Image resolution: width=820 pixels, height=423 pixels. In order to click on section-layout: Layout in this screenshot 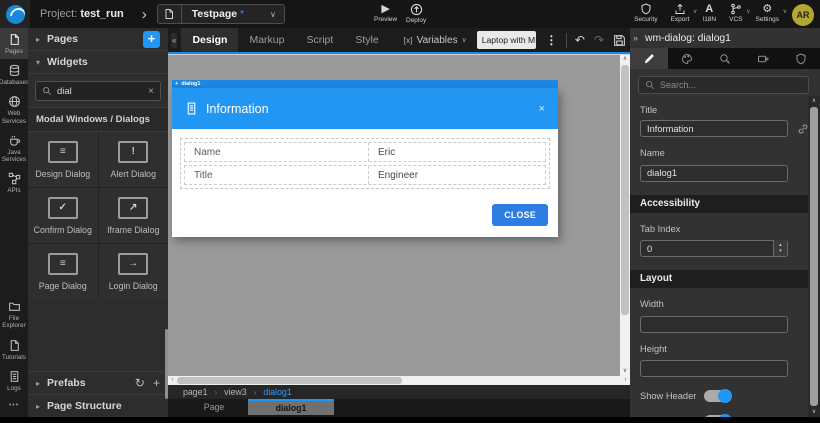, I will do `click(719, 279)`.